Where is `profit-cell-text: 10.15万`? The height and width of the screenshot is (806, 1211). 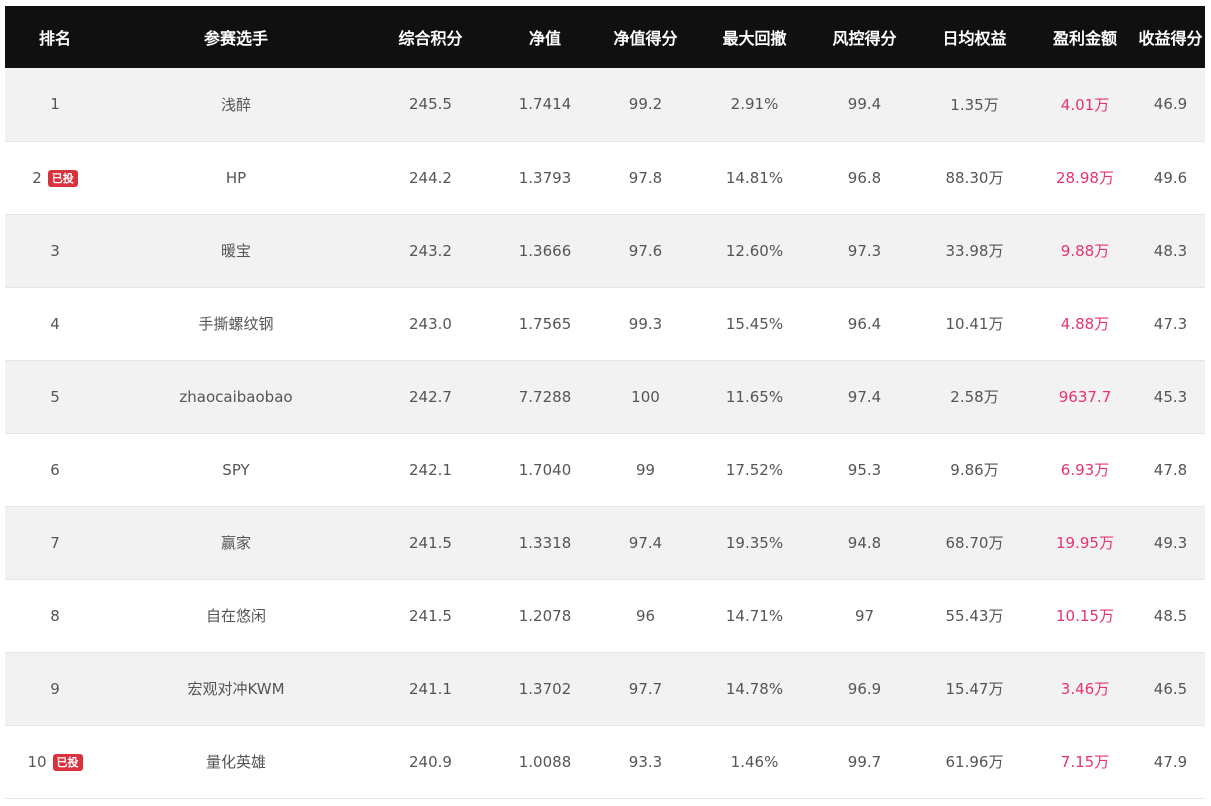 profit-cell-text: 10.15万 is located at coordinates (1085, 616).